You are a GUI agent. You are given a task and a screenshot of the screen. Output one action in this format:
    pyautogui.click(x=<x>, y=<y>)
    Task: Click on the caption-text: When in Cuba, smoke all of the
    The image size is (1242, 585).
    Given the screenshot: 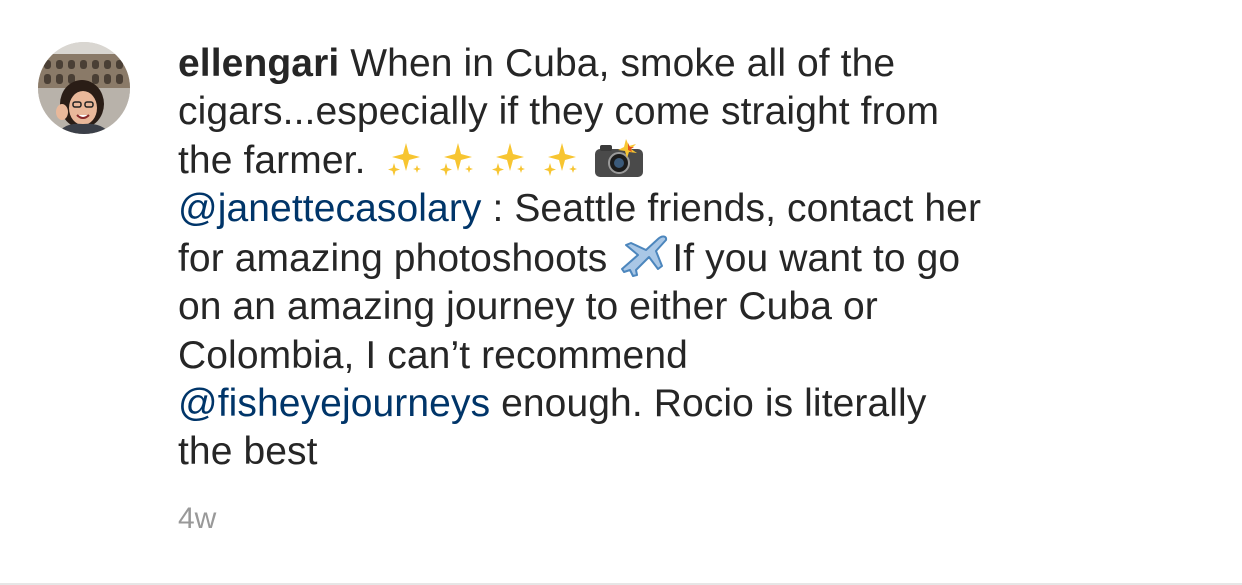 What is the action you would take?
    pyautogui.click(x=617, y=63)
    